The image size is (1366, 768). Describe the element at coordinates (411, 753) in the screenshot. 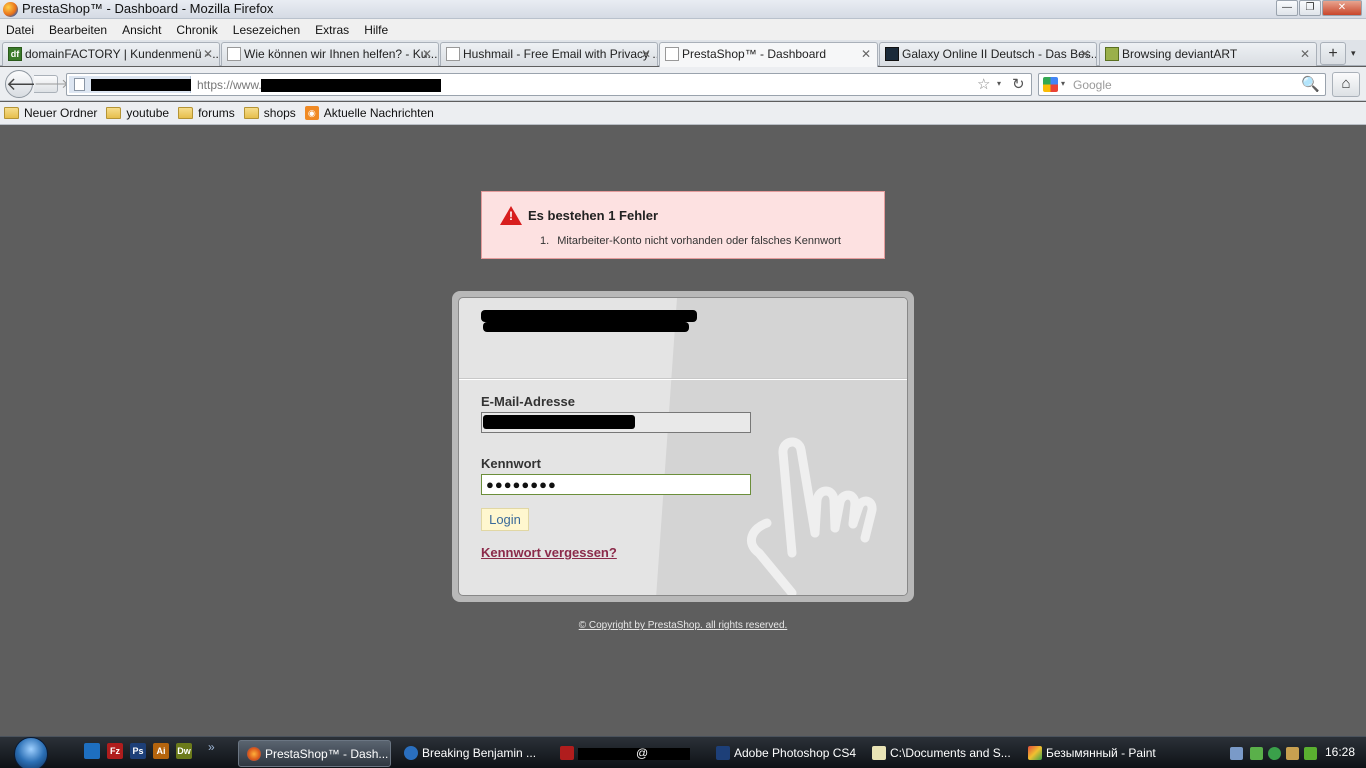

I see `media-player-icon` at that location.